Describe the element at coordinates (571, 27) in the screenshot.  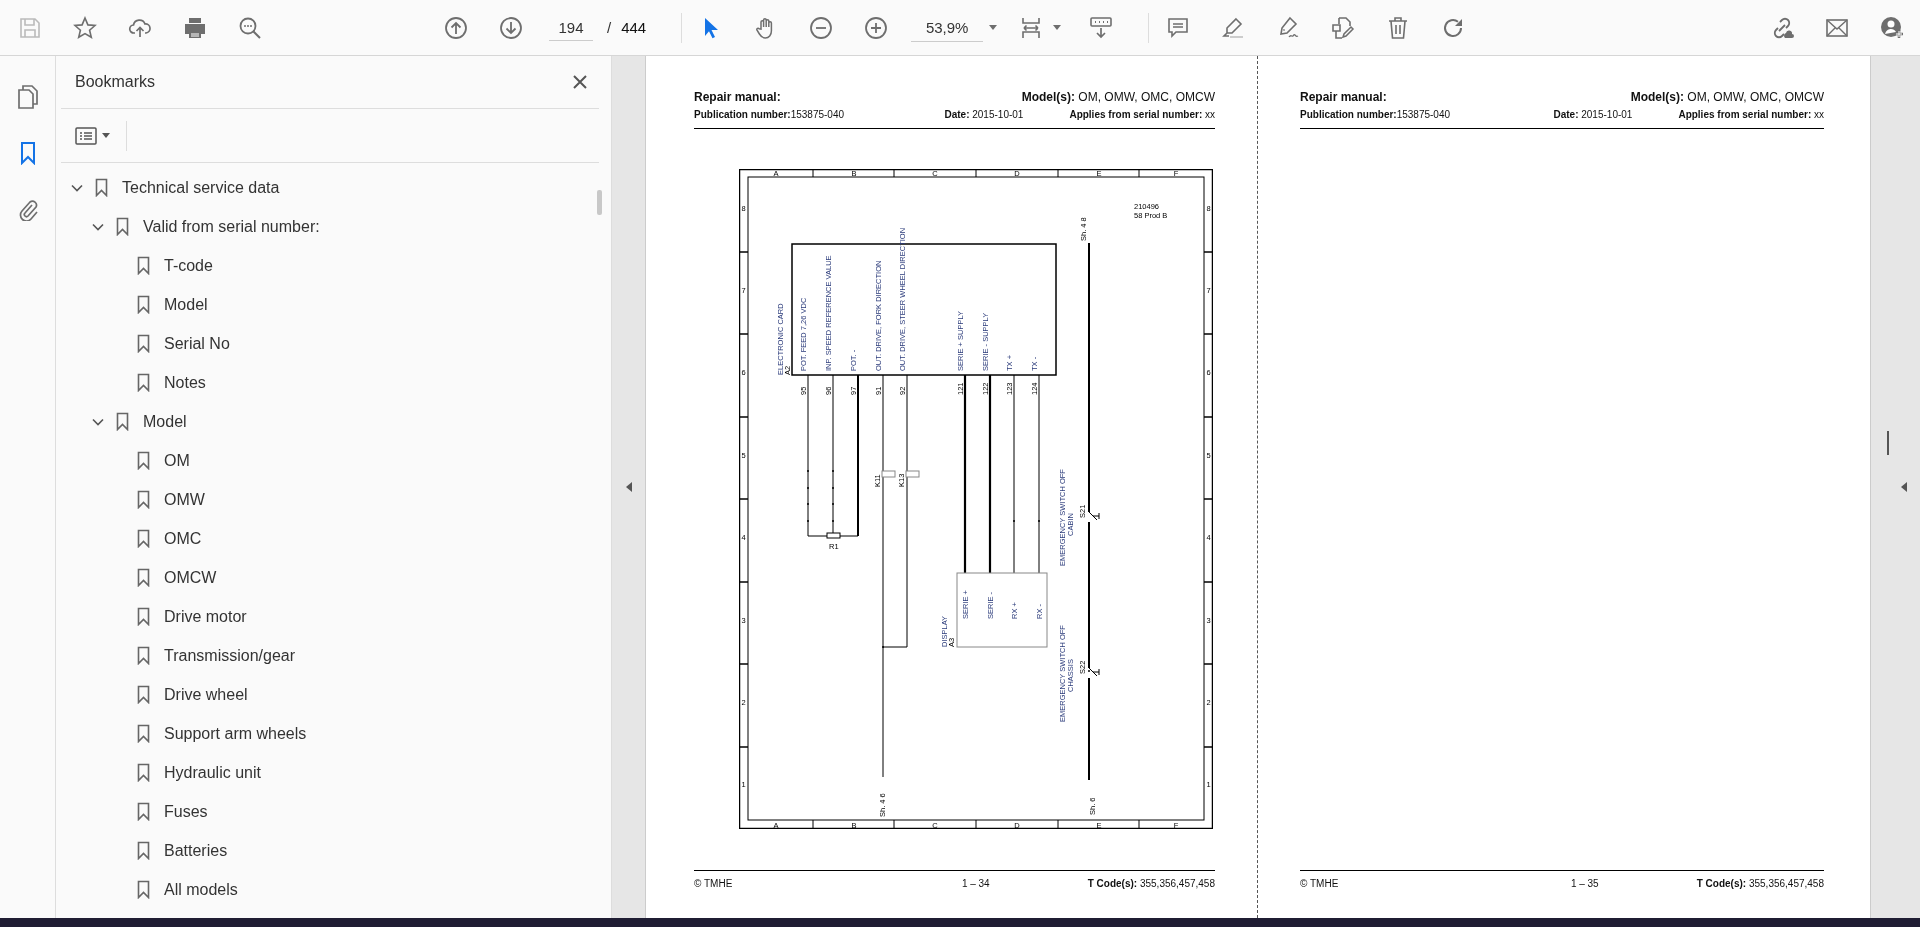
I see `page-number-field: 194` at that location.